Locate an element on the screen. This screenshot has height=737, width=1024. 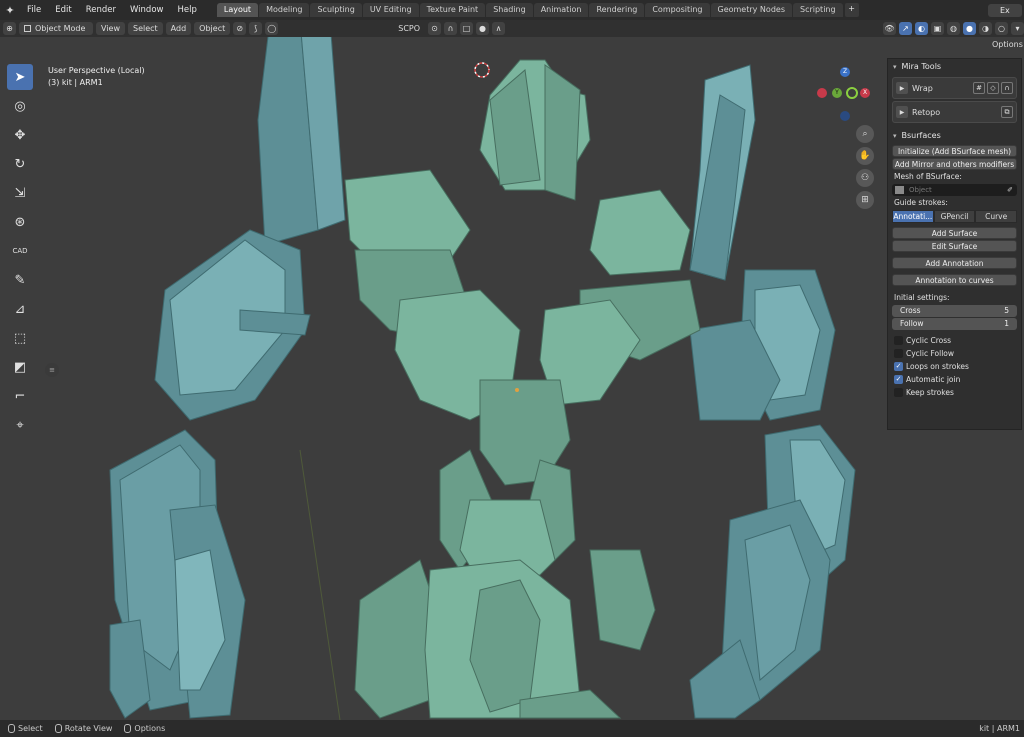
grid-icon: # is located at coordinates (979, 88).